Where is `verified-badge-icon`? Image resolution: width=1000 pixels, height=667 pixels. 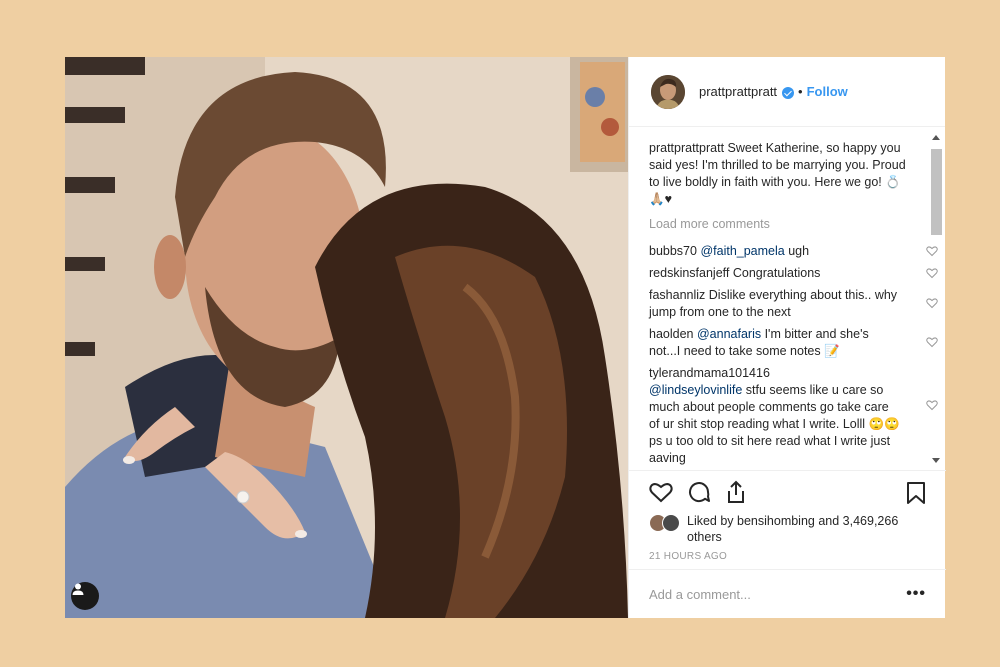 verified-badge-icon is located at coordinates (788, 92).